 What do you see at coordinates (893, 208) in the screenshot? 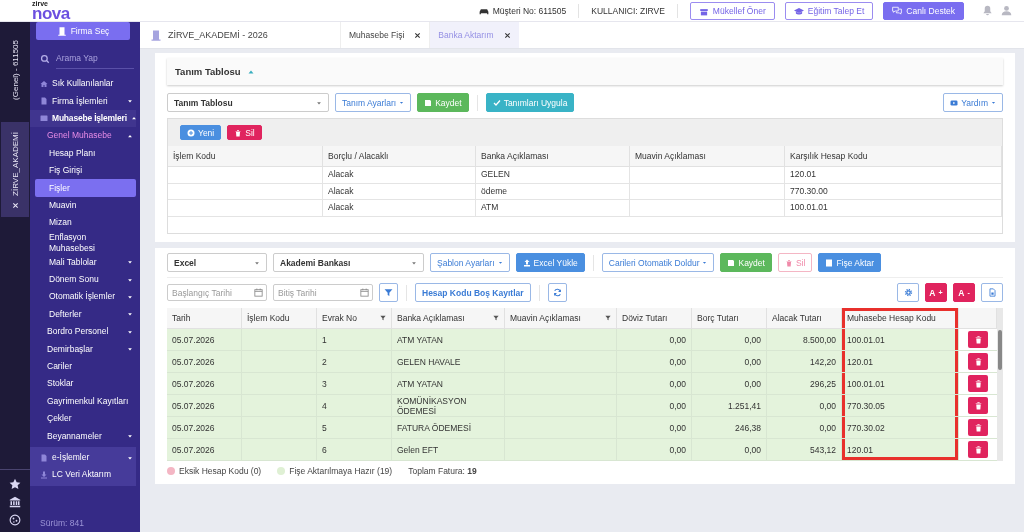
I see `table-cell: 100.01.01` at bounding box center [893, 208].